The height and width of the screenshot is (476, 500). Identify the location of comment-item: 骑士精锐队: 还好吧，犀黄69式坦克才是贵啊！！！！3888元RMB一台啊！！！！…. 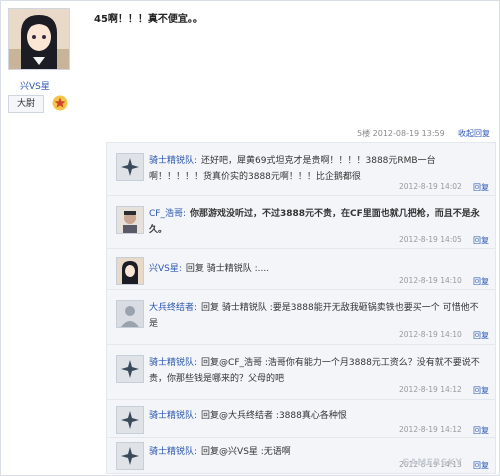
(301, 169).